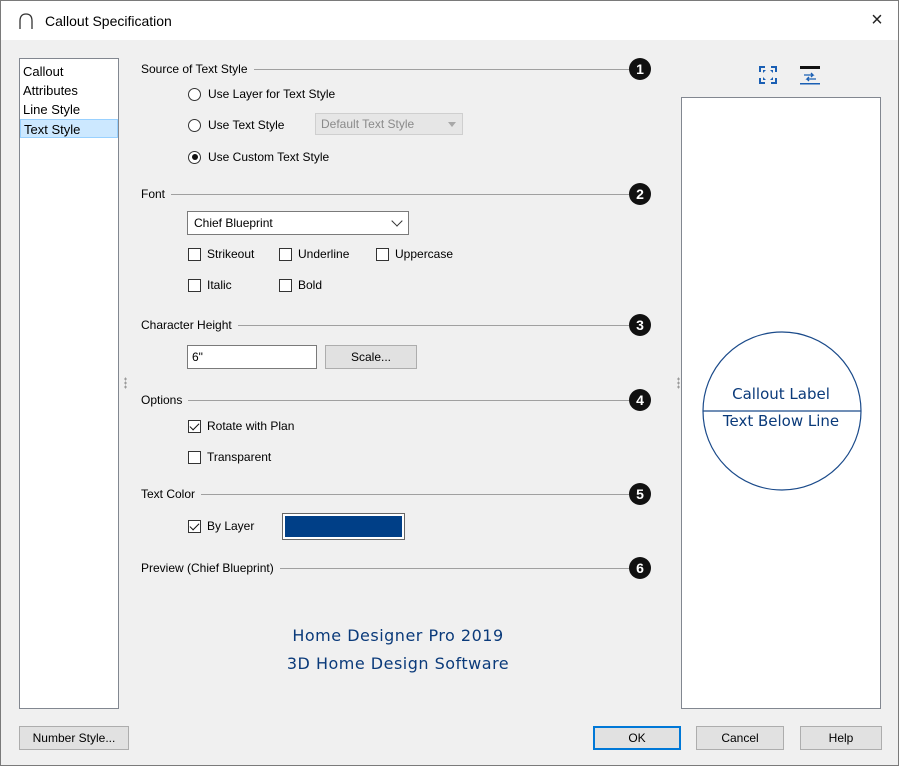  What do you see at coordinates (233, 223) in the screenshot?
I see `font-value: Chief Blueprint` at bounding box center [233, 223].